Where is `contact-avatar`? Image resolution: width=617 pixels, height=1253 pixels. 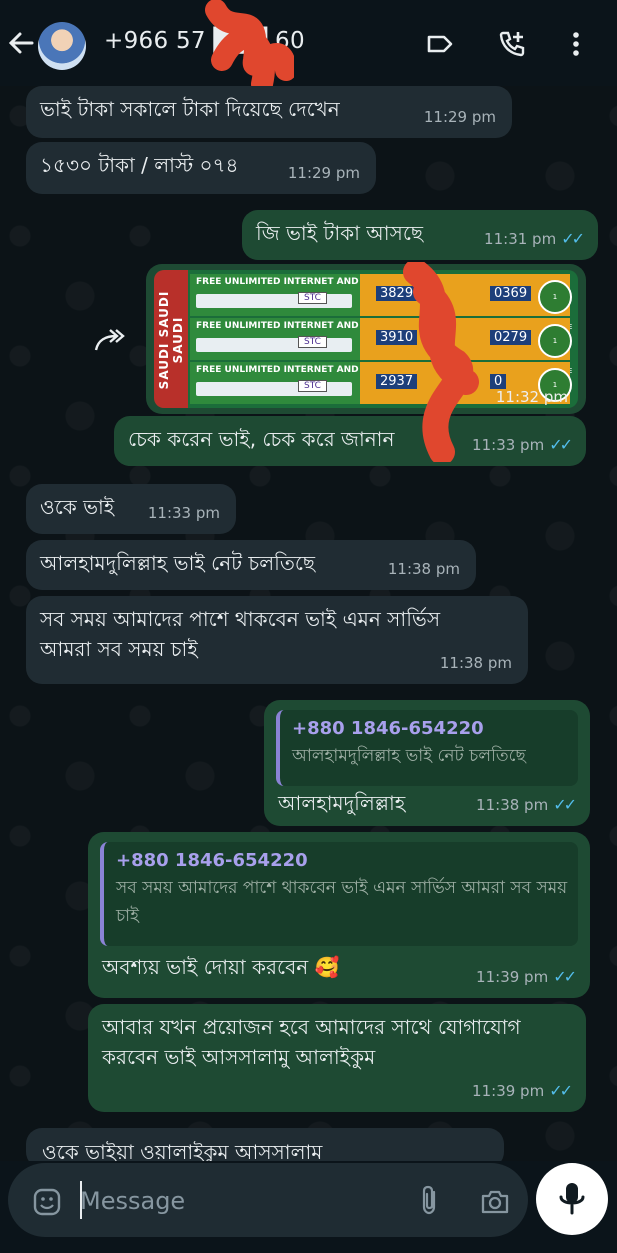
contact-avatar is located at coordinates (62, 46).